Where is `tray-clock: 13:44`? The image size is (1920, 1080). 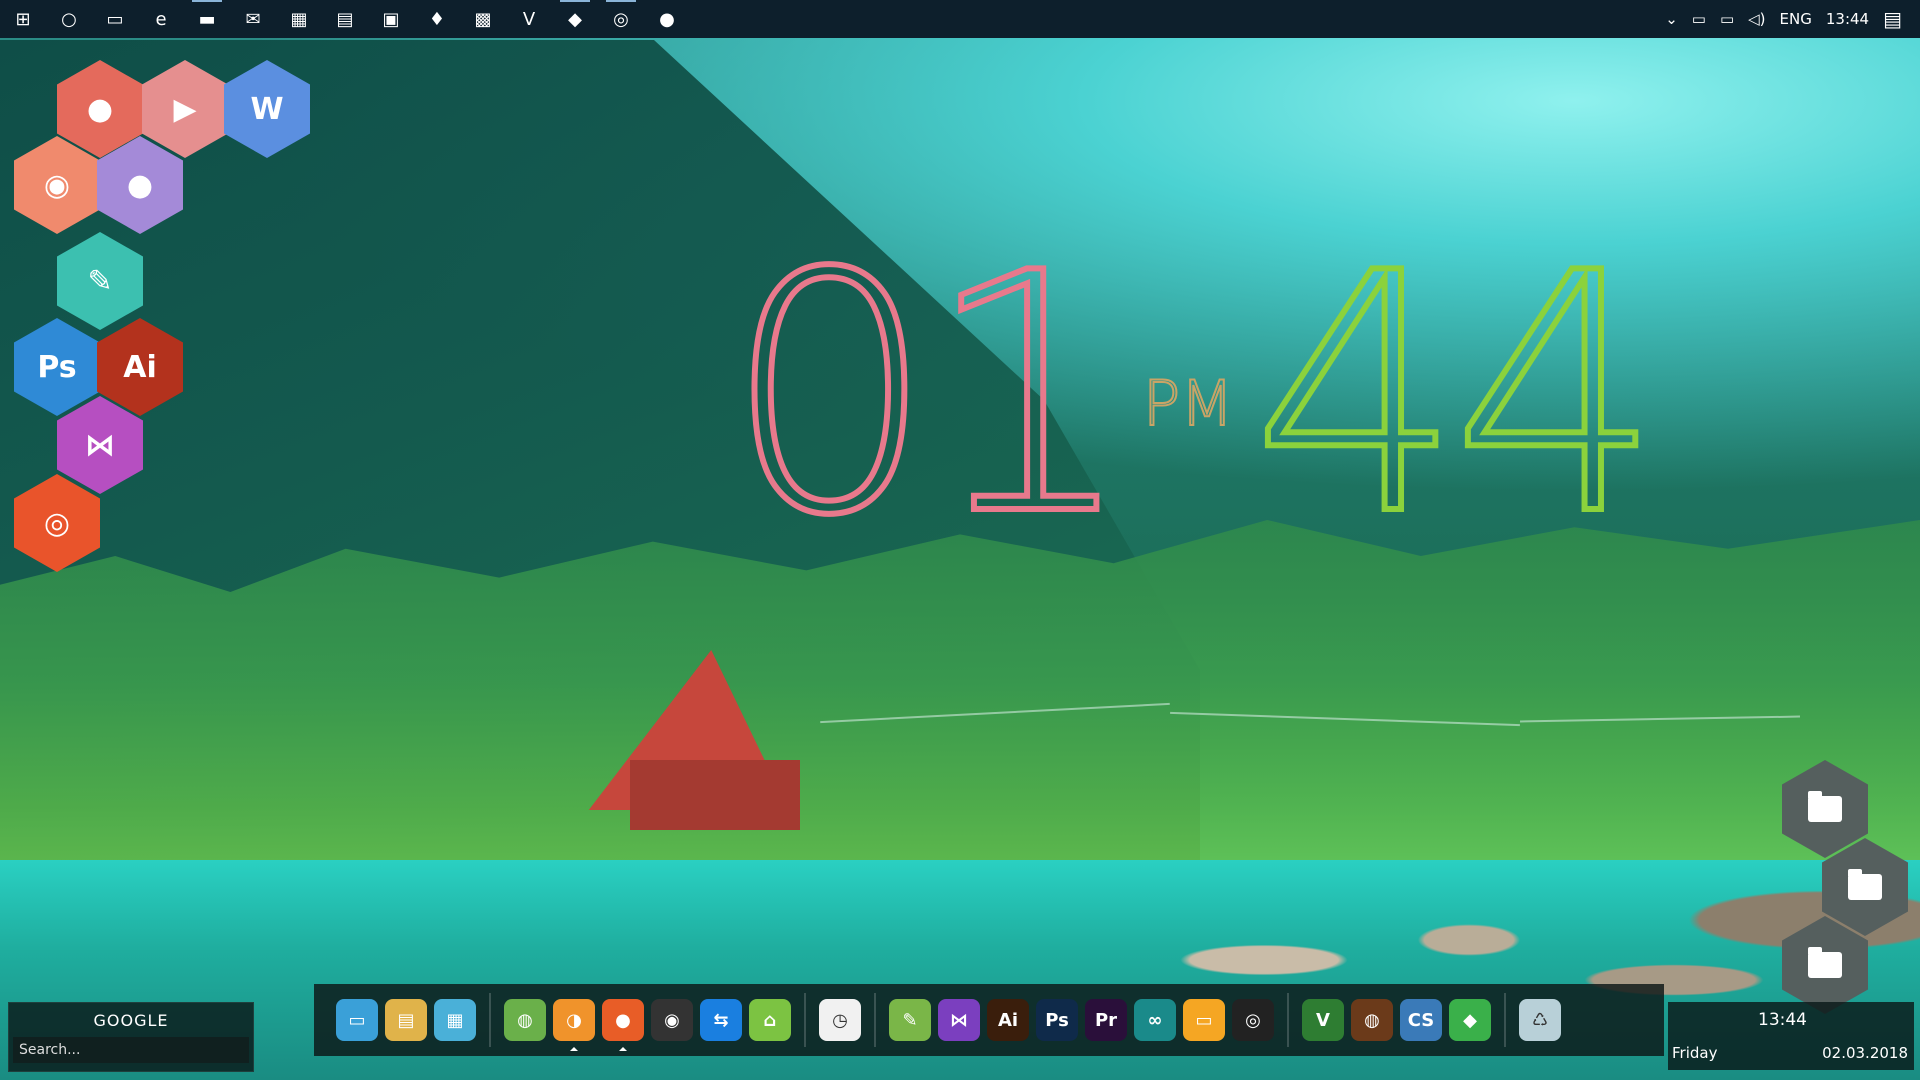 tray-clock: 13:44 is located at coordinates (1847, 19).